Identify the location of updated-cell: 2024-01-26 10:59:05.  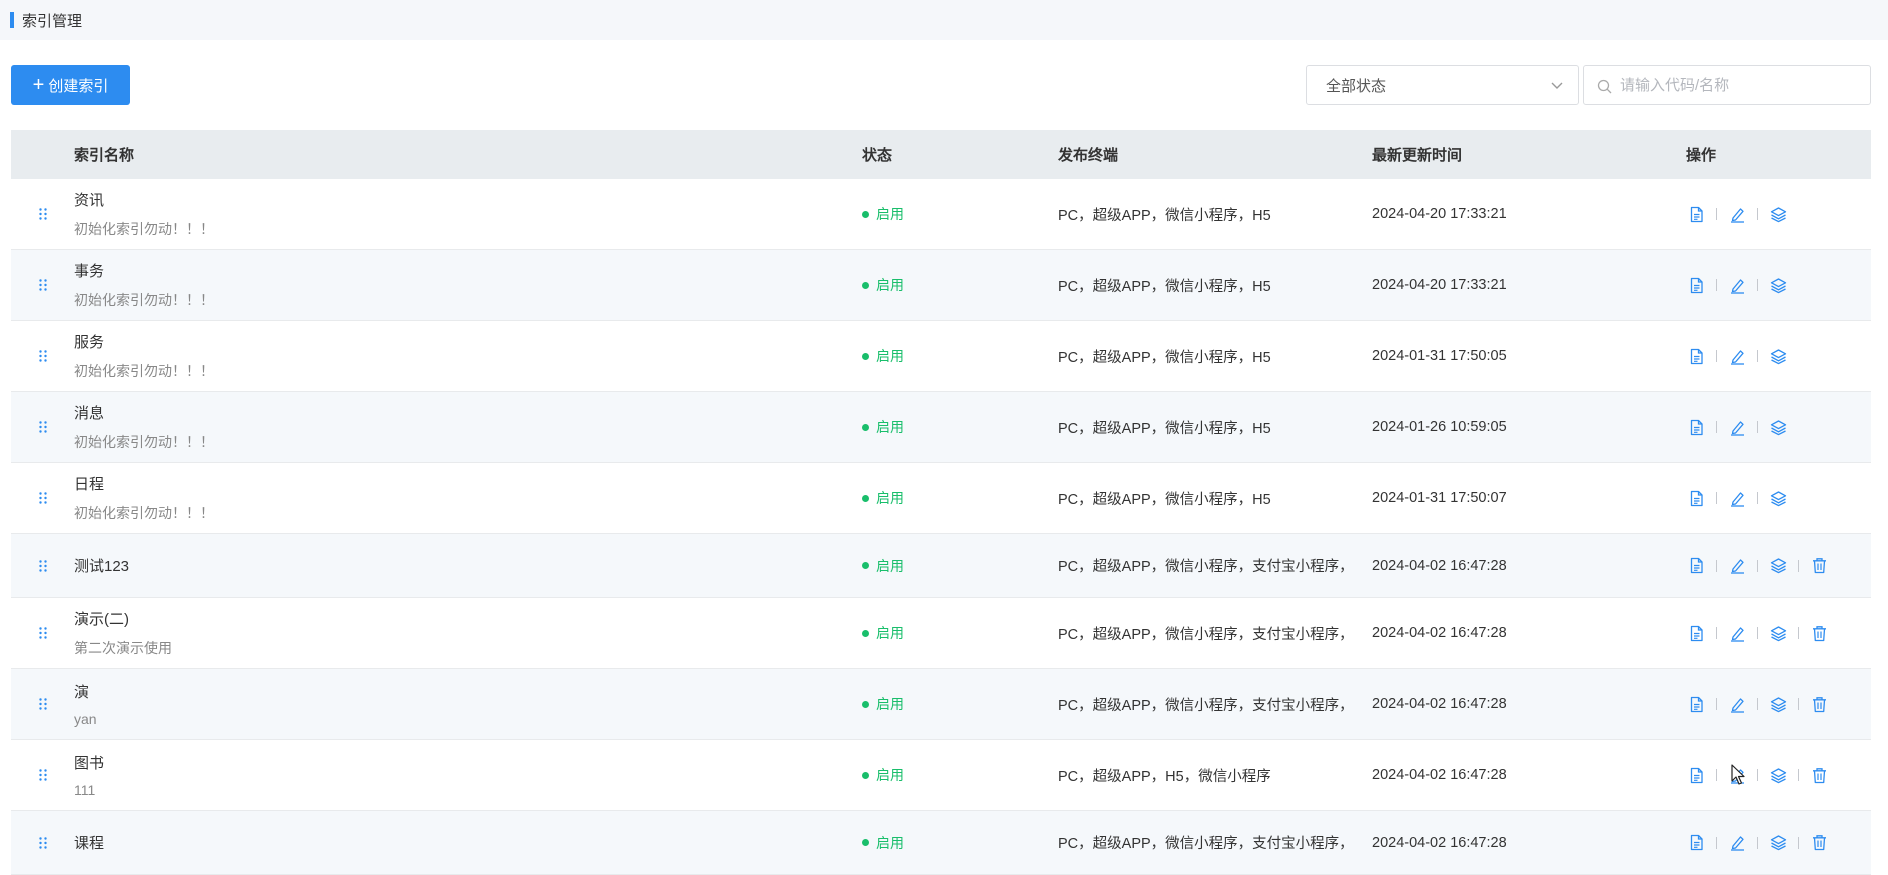
(1439, 427).